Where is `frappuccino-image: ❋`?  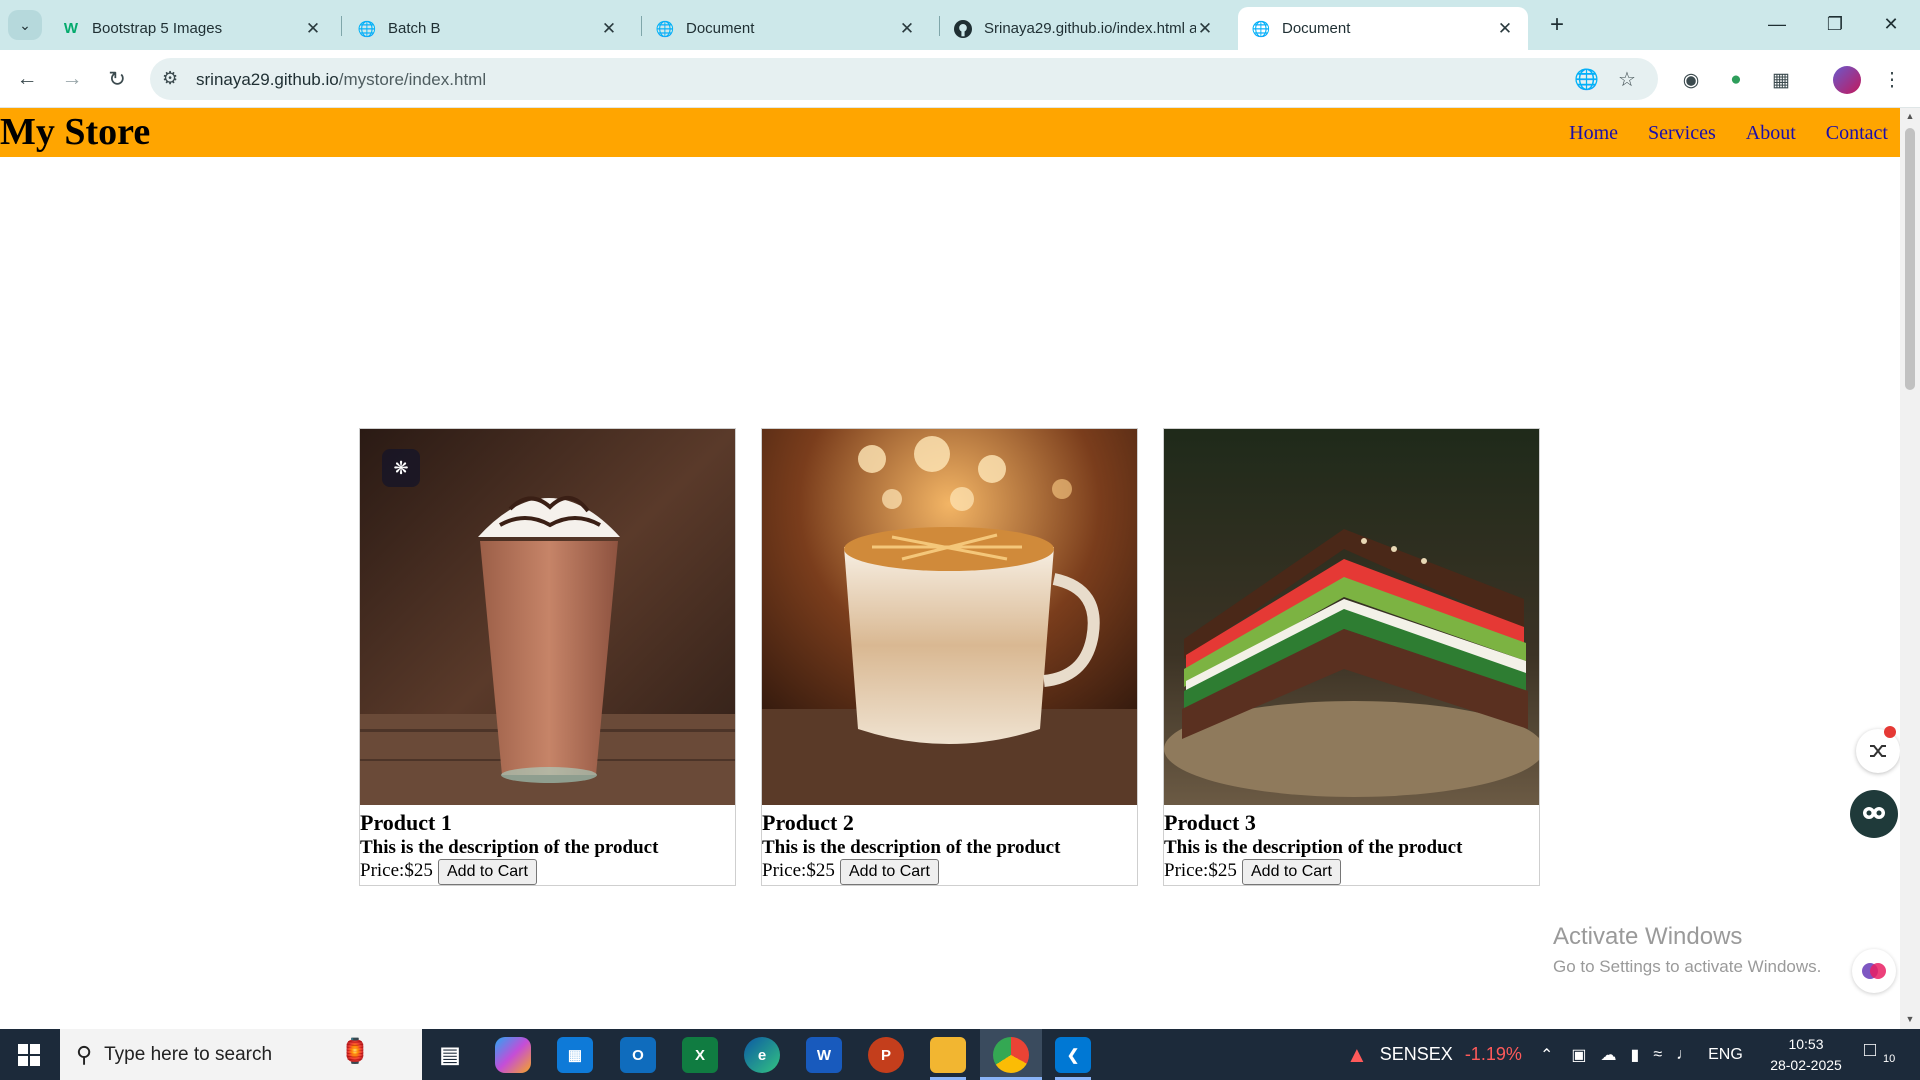
frappuccino-image: ❋ is located at coordinates (547, 617).